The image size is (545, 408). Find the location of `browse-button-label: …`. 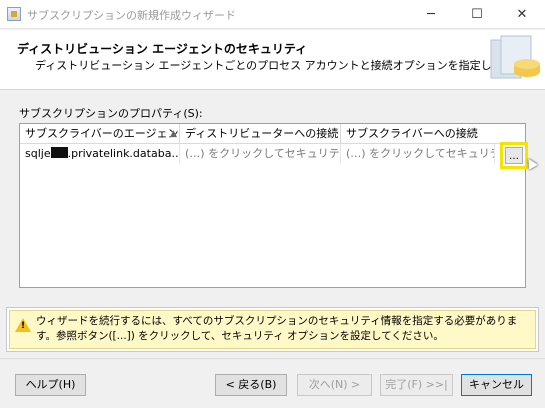

browse-button-label: … is located at coordinates (514, 155).